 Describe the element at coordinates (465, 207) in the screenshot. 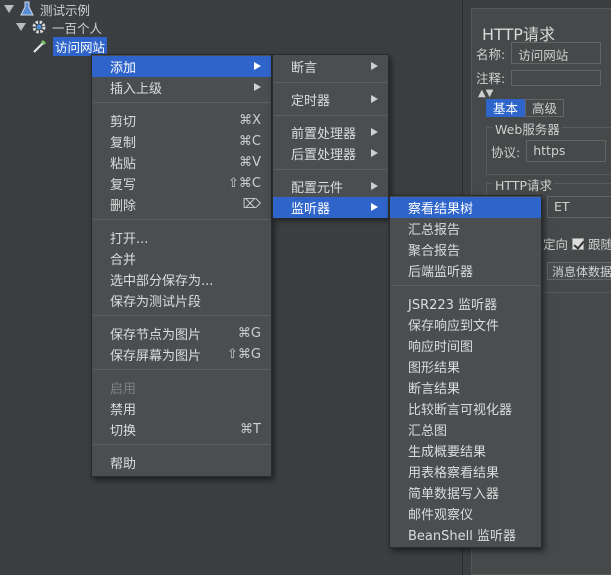

I see `listener-view-results-tree: 察看结果树` at that location.